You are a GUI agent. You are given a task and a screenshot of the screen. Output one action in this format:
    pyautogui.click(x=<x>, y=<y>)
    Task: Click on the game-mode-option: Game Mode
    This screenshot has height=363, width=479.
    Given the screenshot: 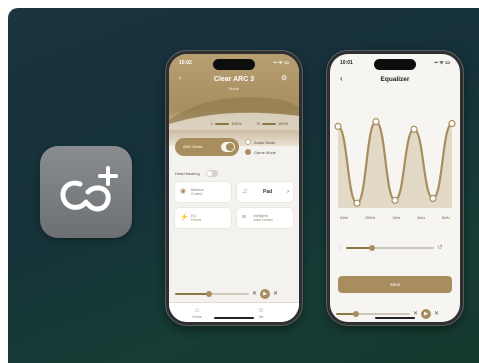 What is the action you would take?
    pyautogui.click(x=260, y=152)
    